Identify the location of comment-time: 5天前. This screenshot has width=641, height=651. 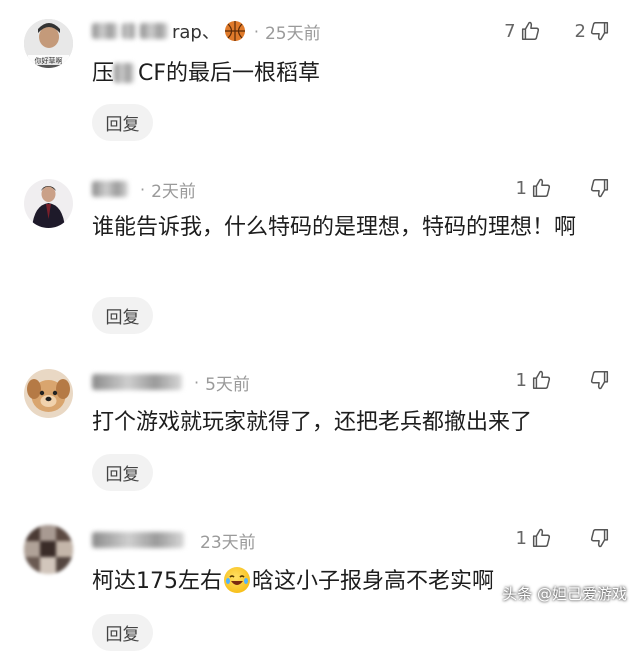
(227, 384).